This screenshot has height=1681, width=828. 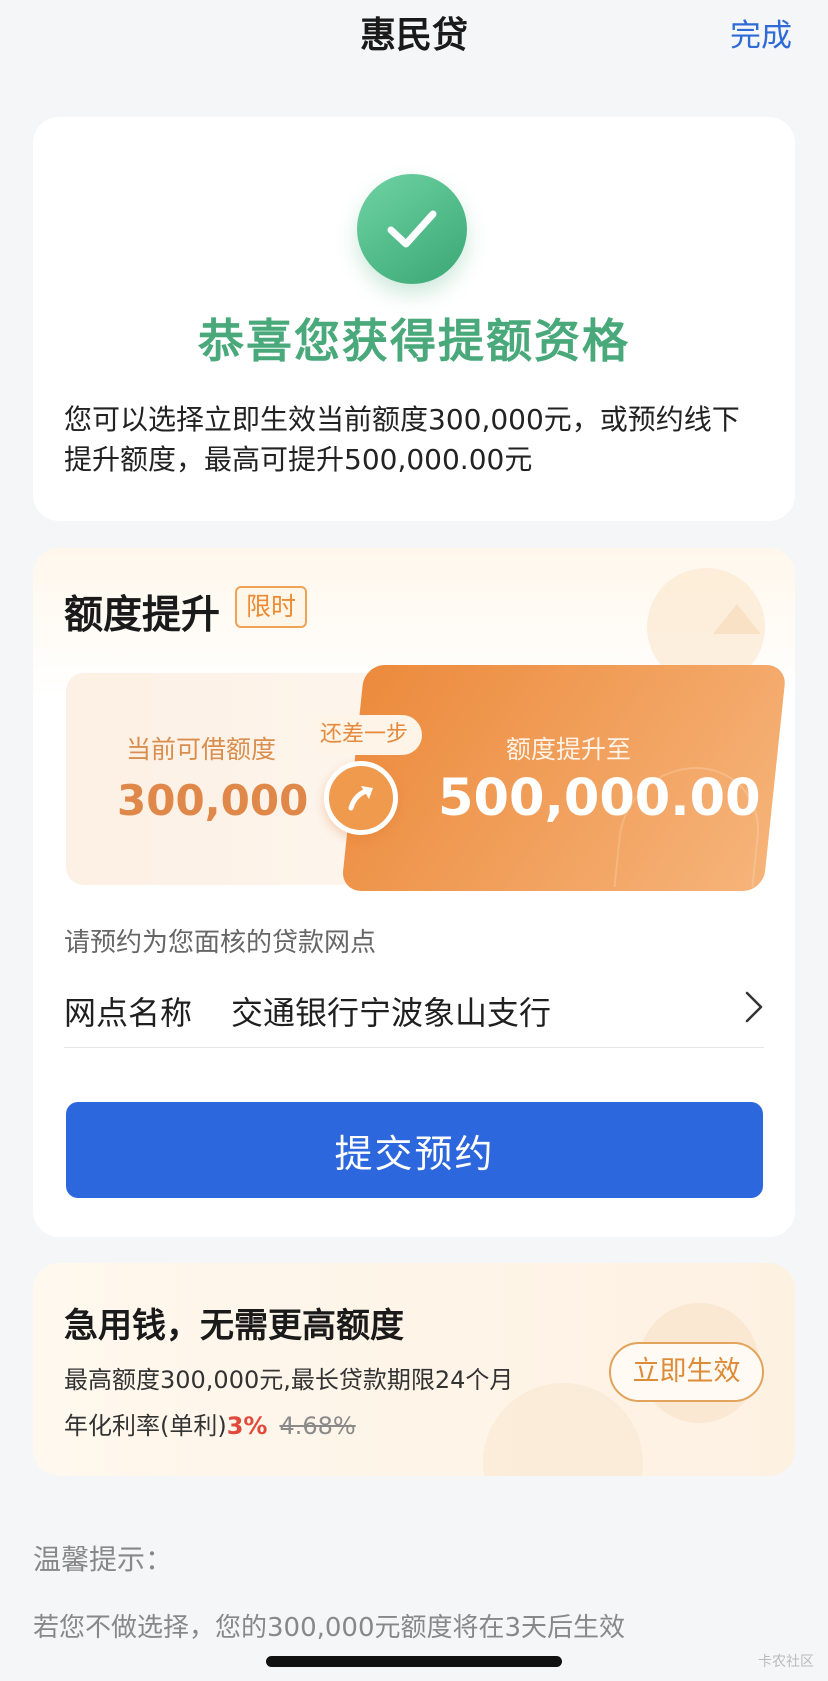 I want to click on watermark: 卡农社区, so click(x=786, y=1662).